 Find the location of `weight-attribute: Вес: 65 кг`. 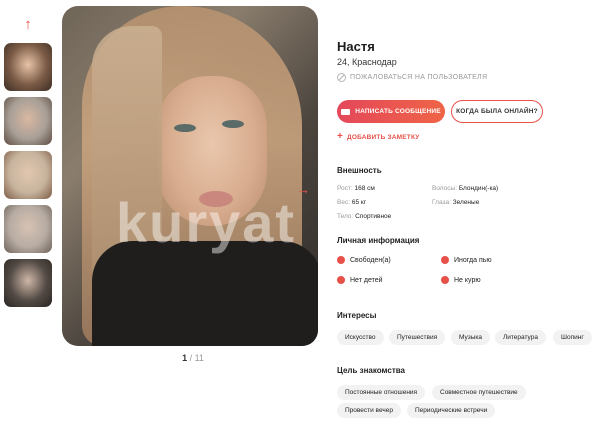

weight-attribute: Вес: 65 кг is located at coordinates (351, 202).